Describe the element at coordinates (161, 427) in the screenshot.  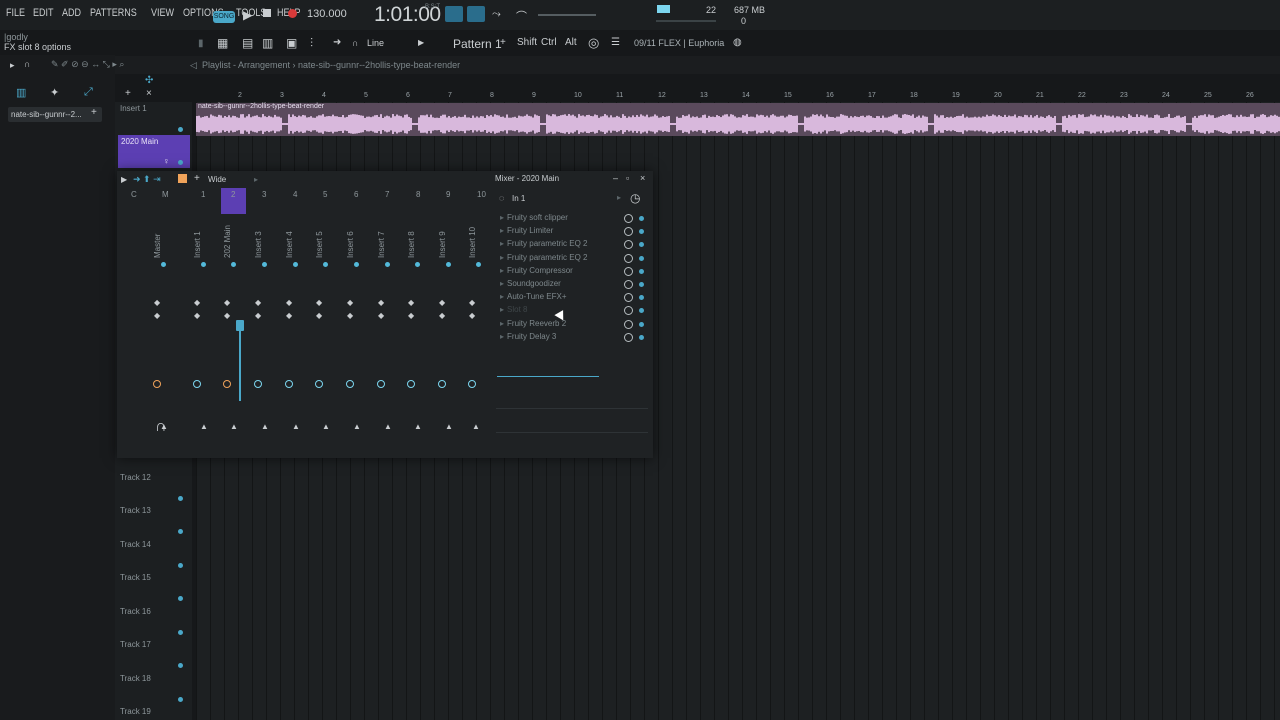
I see `master-headphone-icon: ∩` at that location.